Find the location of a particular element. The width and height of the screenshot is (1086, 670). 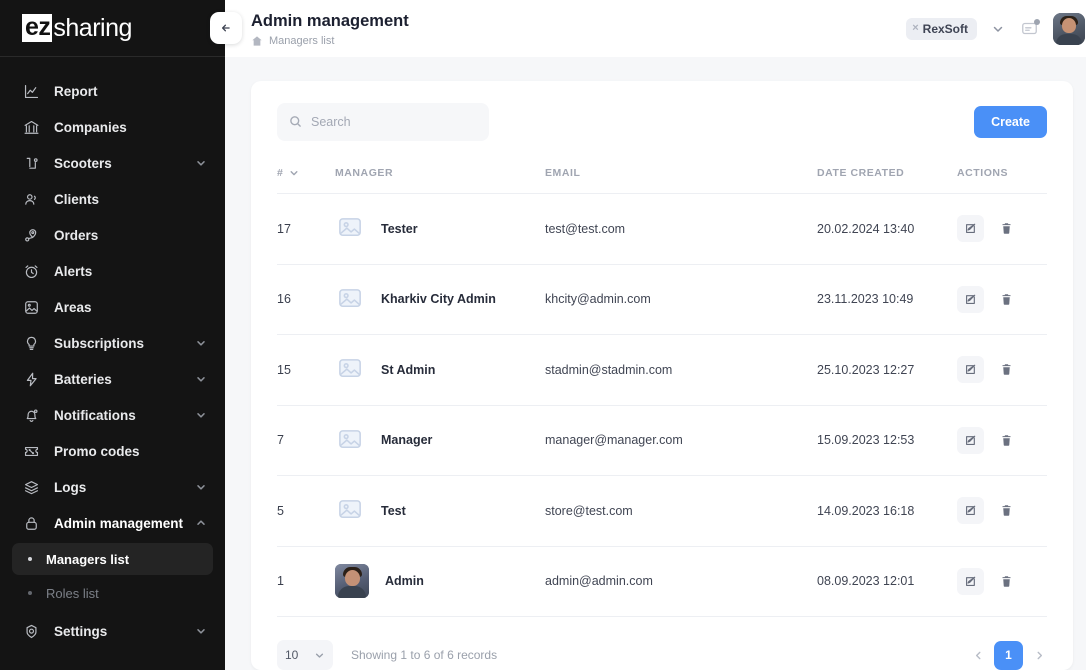

sidebar-item-logs: Logs is located at coordinates (112, 487).